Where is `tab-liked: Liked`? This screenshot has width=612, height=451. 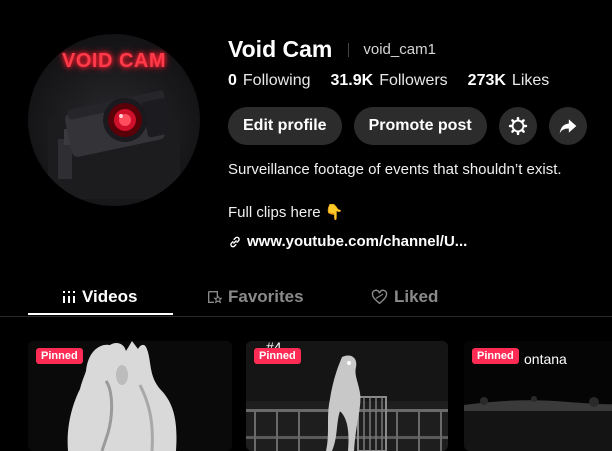
tab-liked: Liked is located at coordinates (404, 297).